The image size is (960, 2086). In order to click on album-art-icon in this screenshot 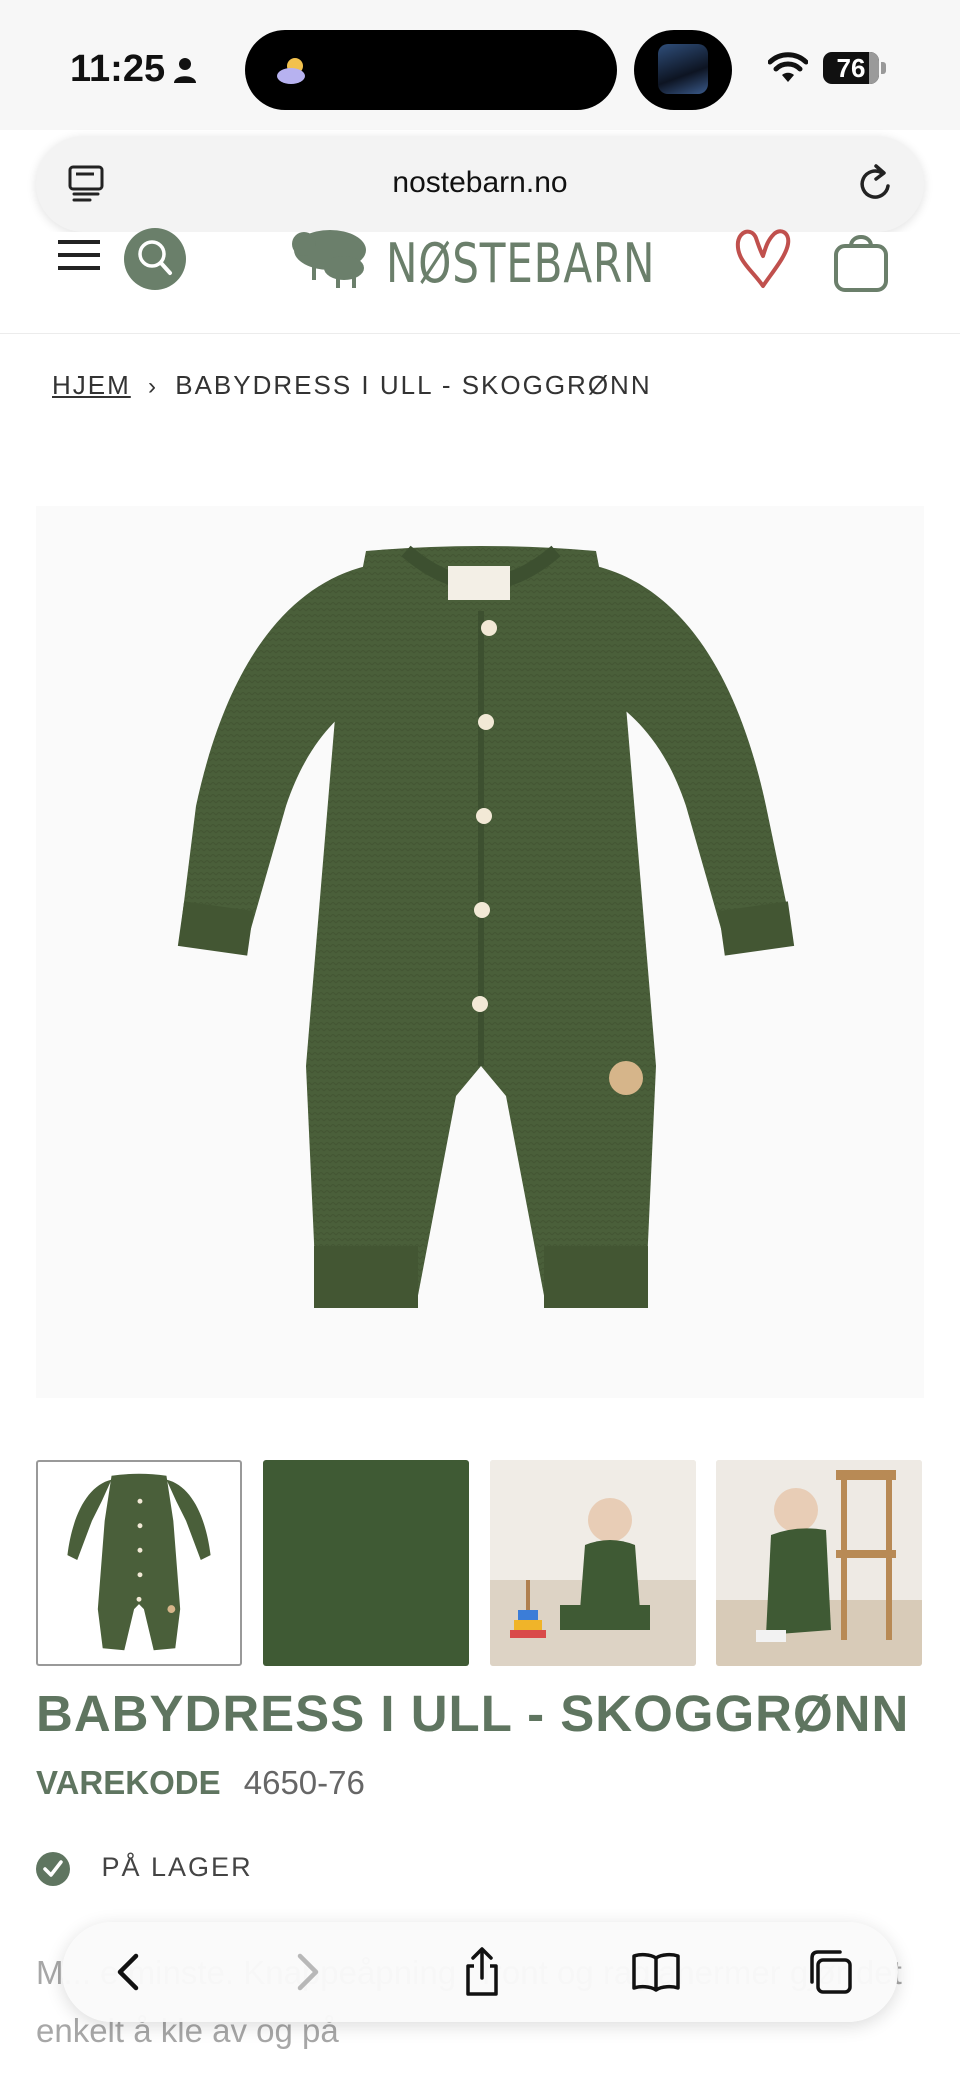, I will do `click(683, 69)`.